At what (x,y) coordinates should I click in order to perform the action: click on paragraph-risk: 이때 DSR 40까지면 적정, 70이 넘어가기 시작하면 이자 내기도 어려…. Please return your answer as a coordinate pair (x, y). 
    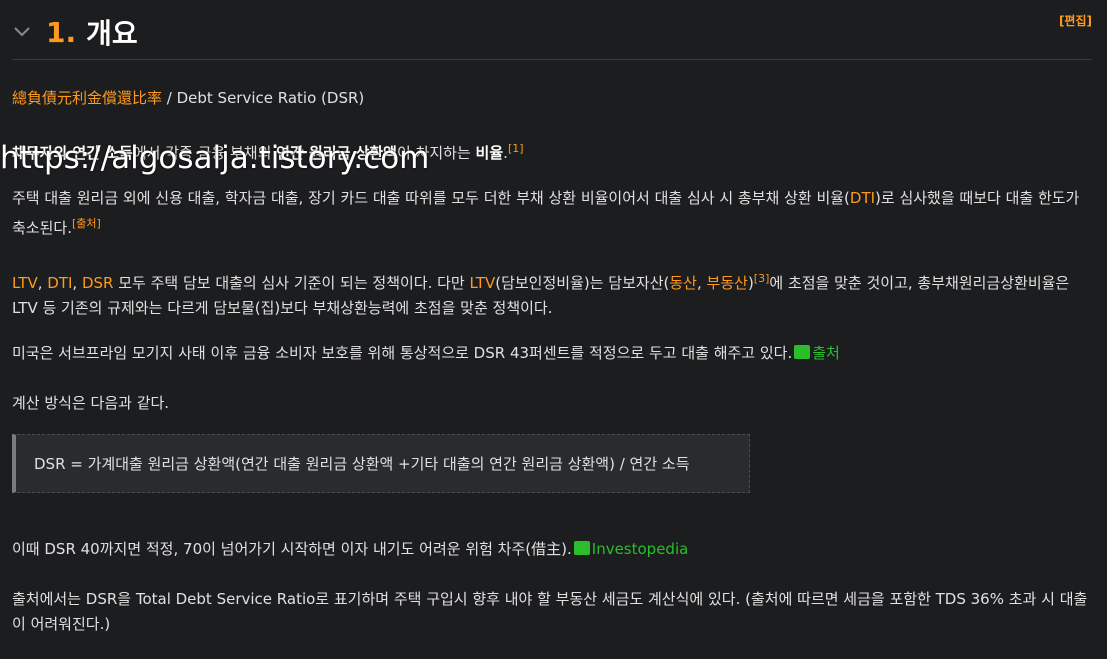
    Looking at the image, I should click on (552, 549).